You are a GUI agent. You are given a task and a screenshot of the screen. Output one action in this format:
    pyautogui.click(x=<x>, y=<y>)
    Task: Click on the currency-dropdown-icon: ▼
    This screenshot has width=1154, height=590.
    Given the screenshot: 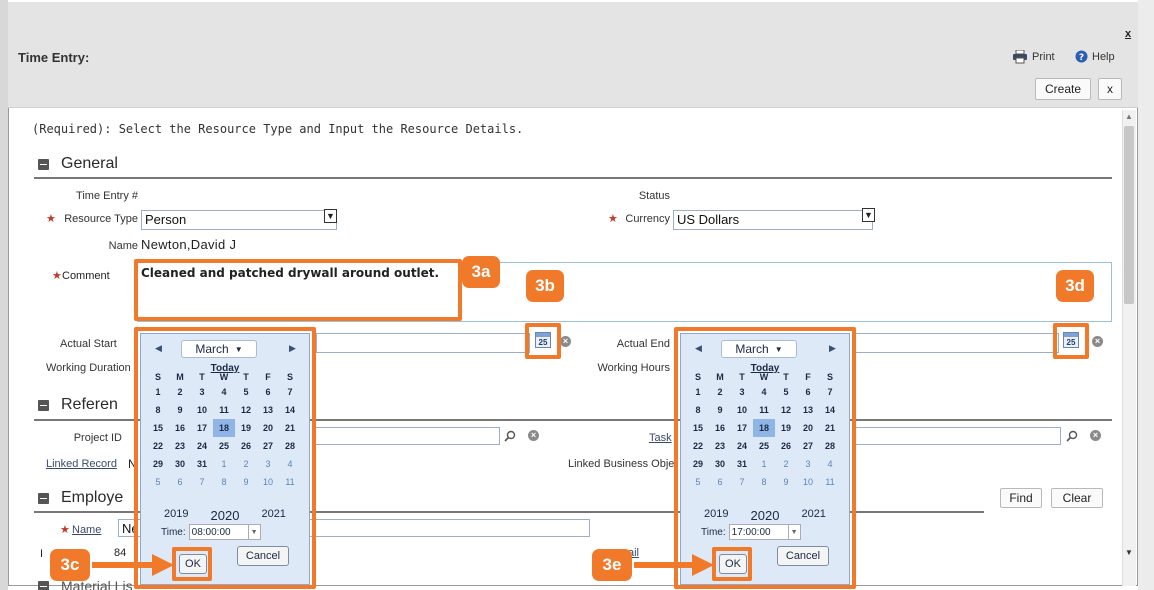 What is the action you would take?
    pyautogui.click(x=868, y=215)
    